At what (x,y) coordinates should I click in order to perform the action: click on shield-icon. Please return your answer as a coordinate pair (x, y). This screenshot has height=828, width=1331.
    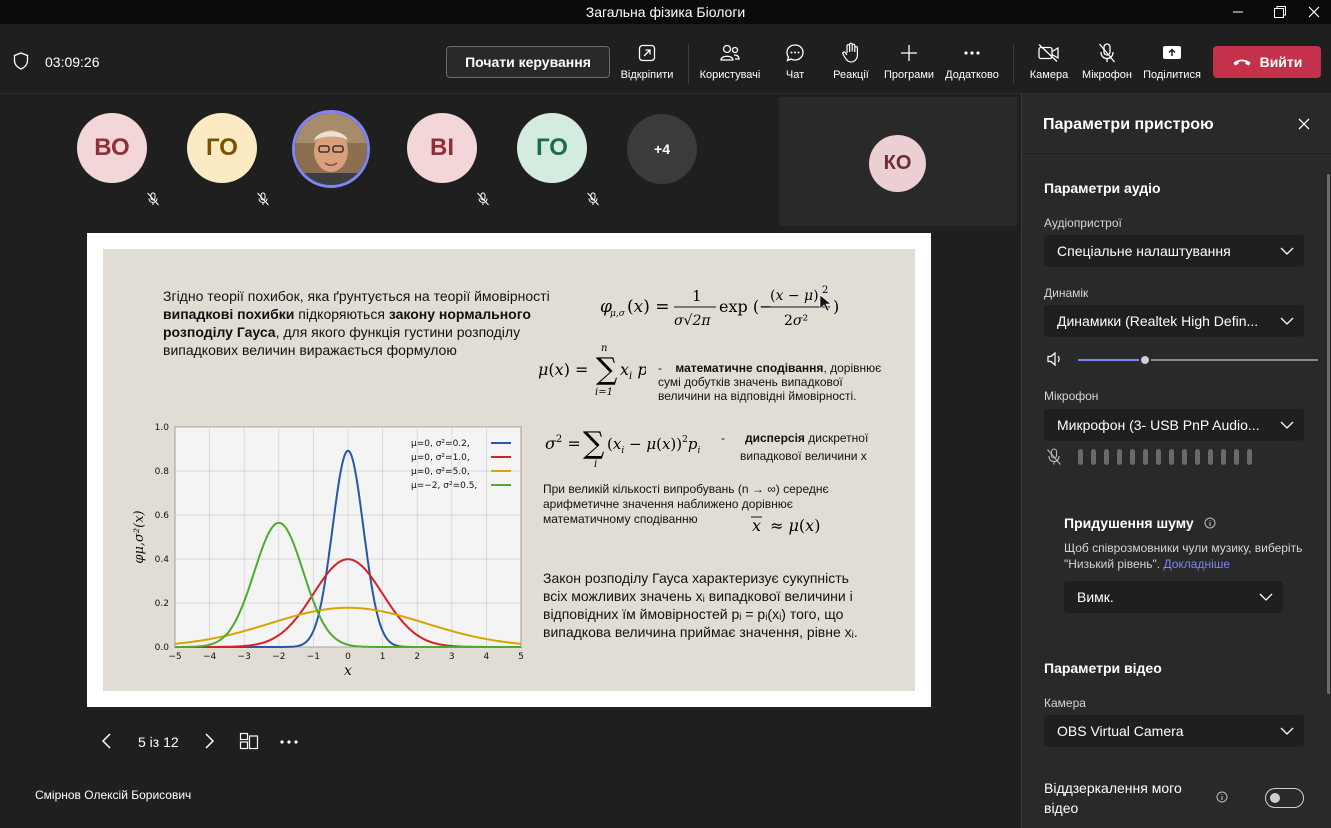
    Looking at the image, I should click on (21, 61).